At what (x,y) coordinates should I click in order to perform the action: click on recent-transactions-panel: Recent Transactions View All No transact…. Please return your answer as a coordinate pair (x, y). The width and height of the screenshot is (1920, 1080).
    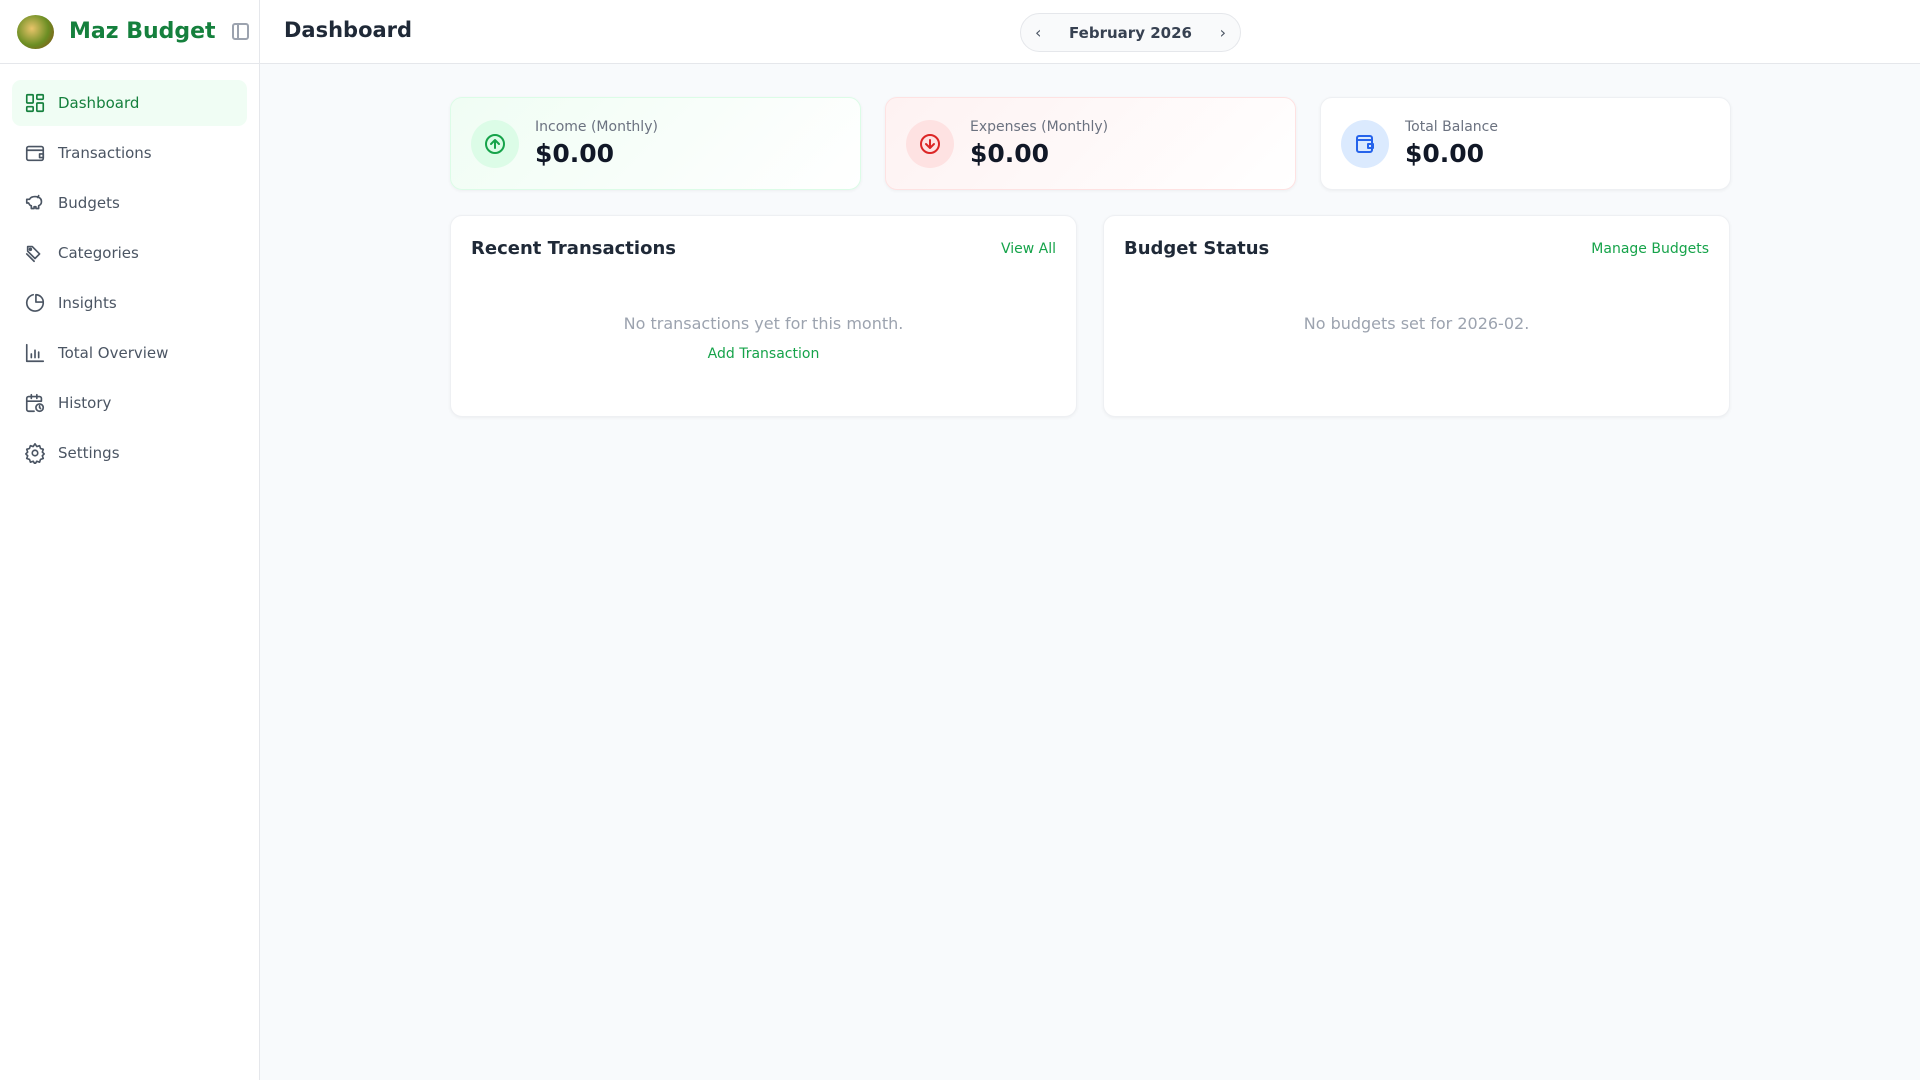
    Looking at the image, I should click on (763, 316).